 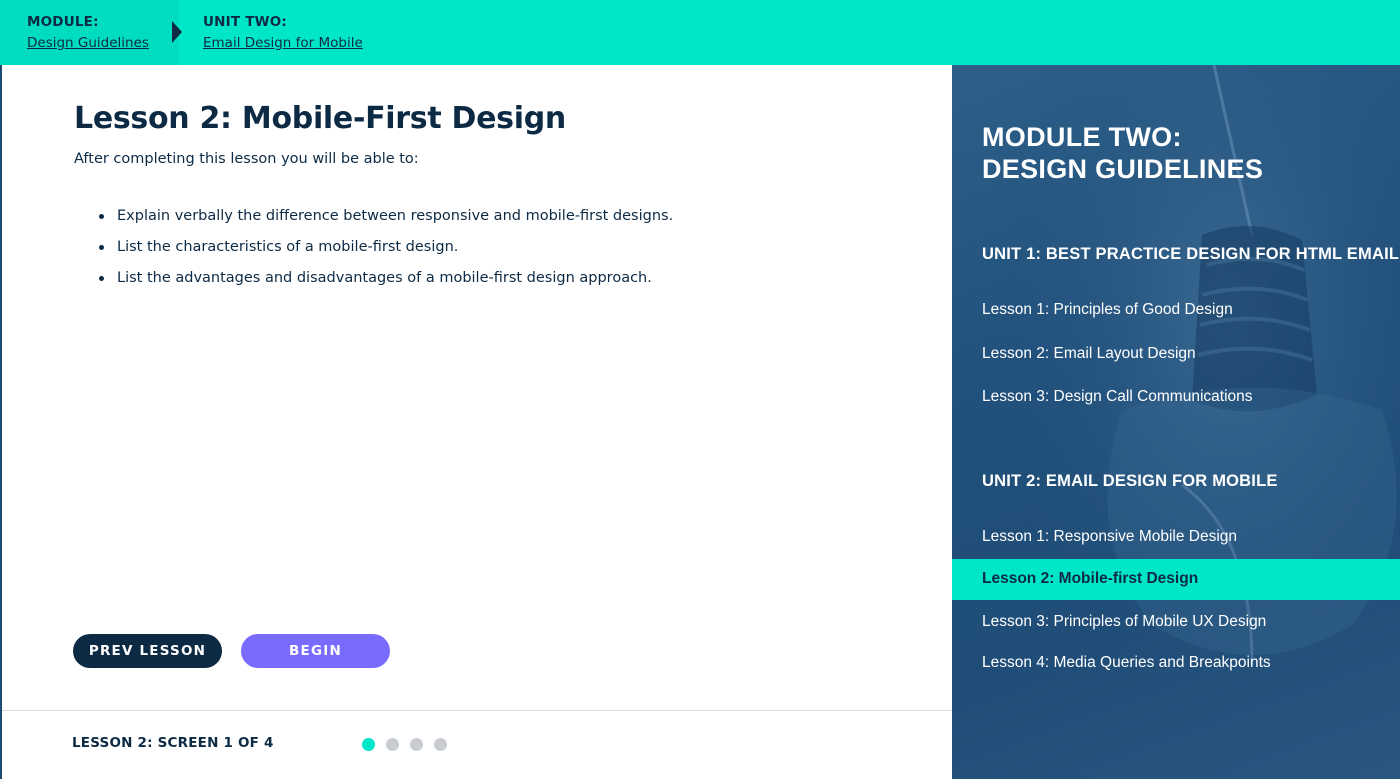 I want to click on chevron-right-icon, so click(x=177, y=32).